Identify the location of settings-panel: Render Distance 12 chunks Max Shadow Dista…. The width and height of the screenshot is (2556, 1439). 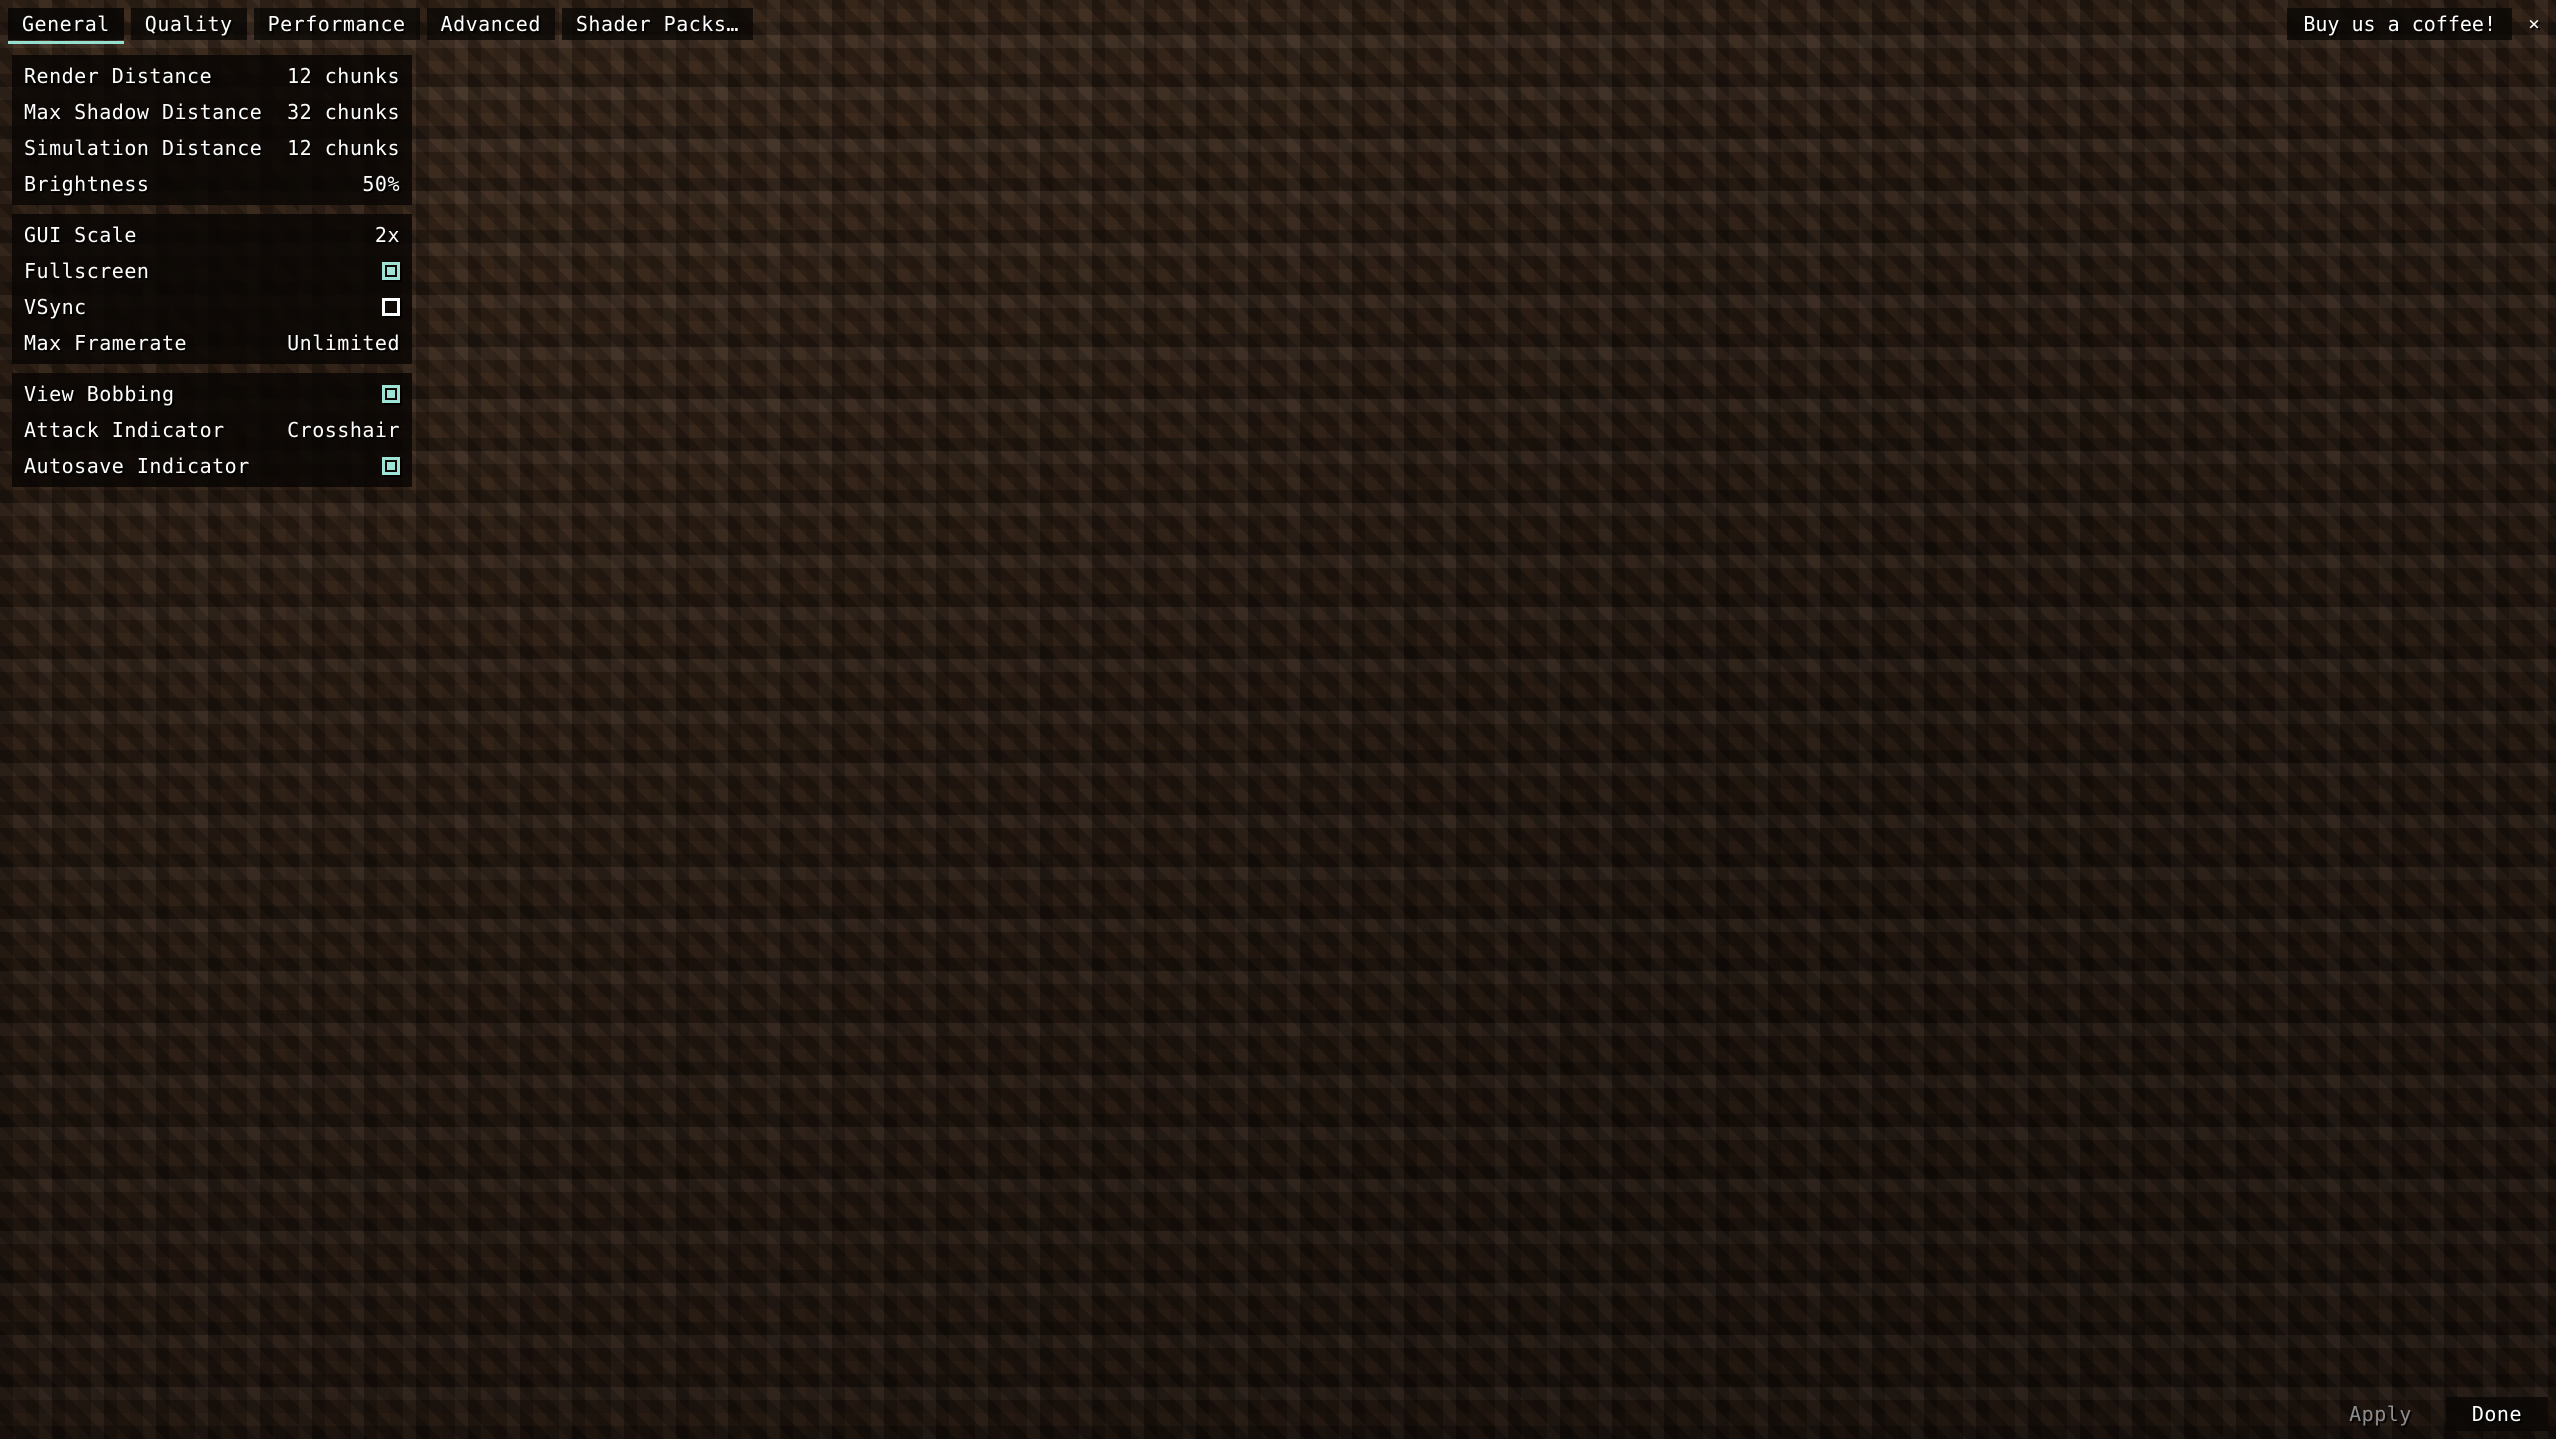
(212, 271).